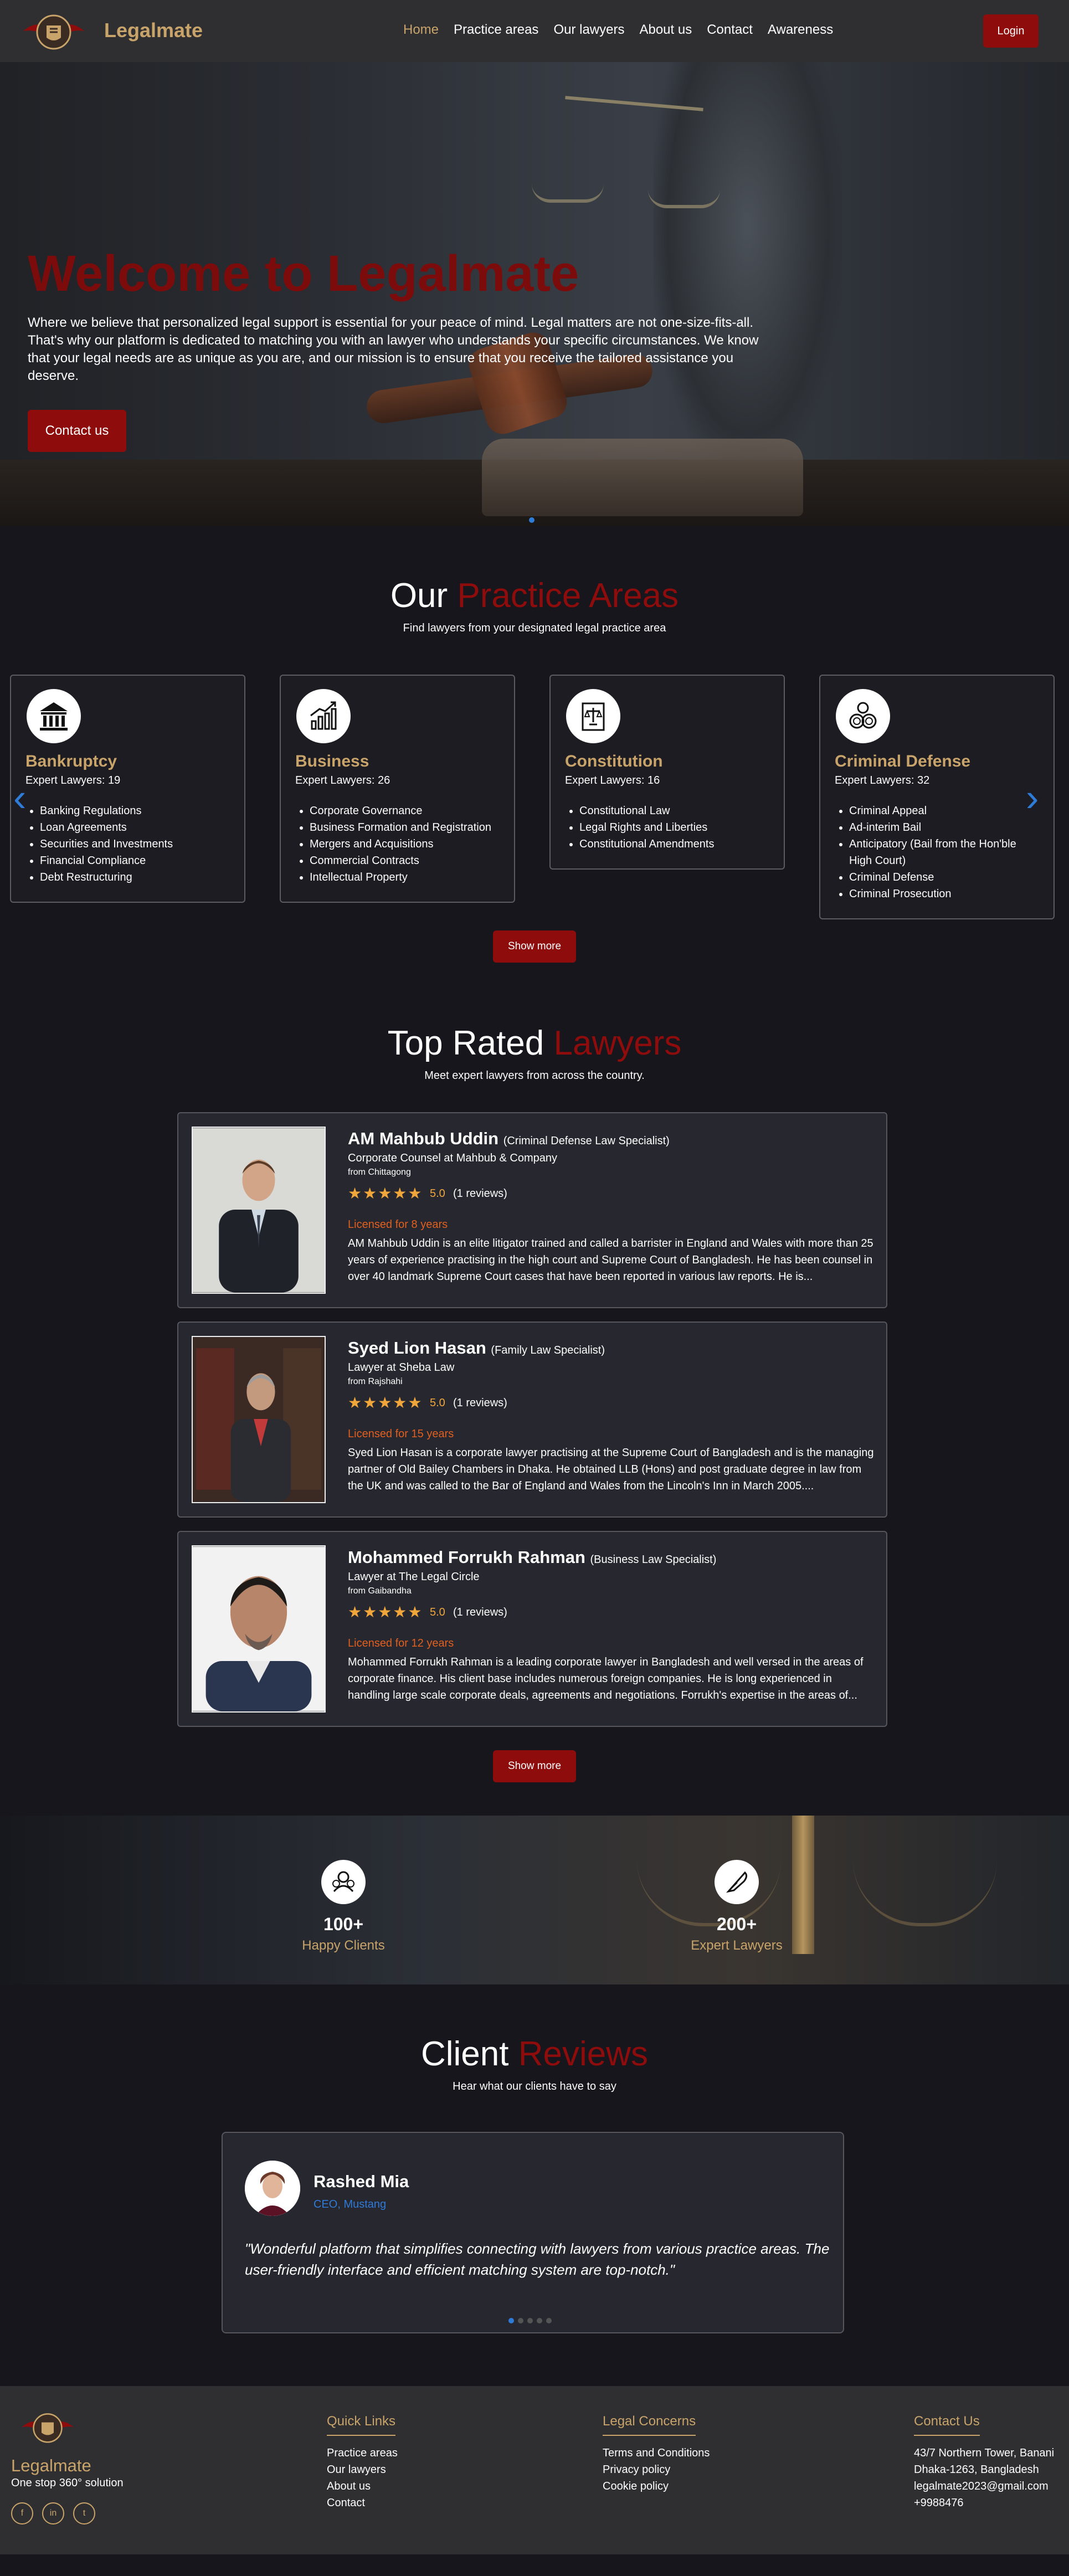 Image resolution: width=1069 pixels, height=2576 pixels. What do you see at coordinates (379, 1172) in the screenshot?
I see `lawyer-location: from Chittagong` at bounding box center [379, 1172].